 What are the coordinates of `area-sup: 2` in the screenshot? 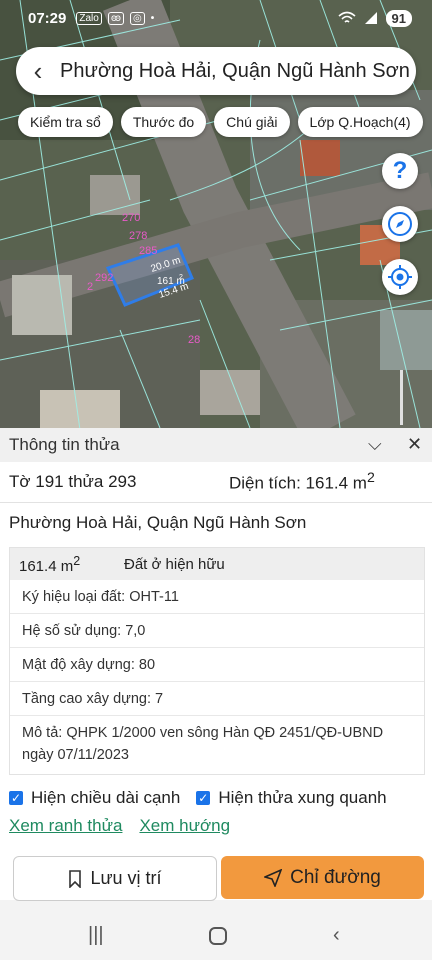 It's located at (370, 478).